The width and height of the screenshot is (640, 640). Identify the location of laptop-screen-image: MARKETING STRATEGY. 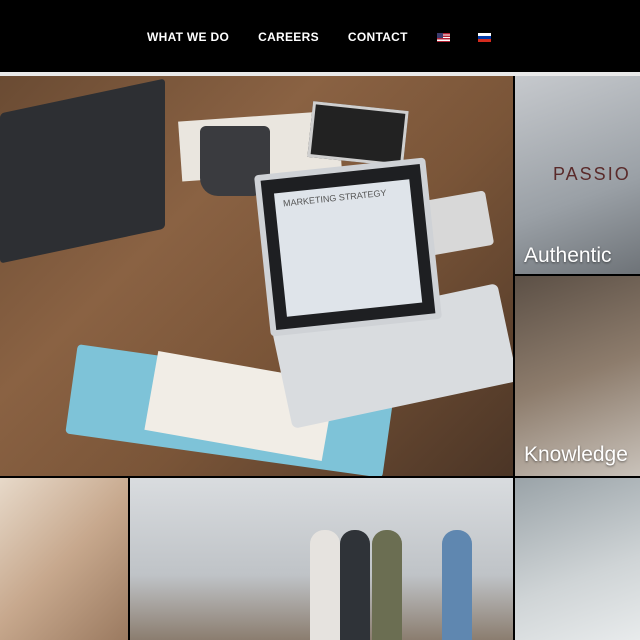
(348, 247).